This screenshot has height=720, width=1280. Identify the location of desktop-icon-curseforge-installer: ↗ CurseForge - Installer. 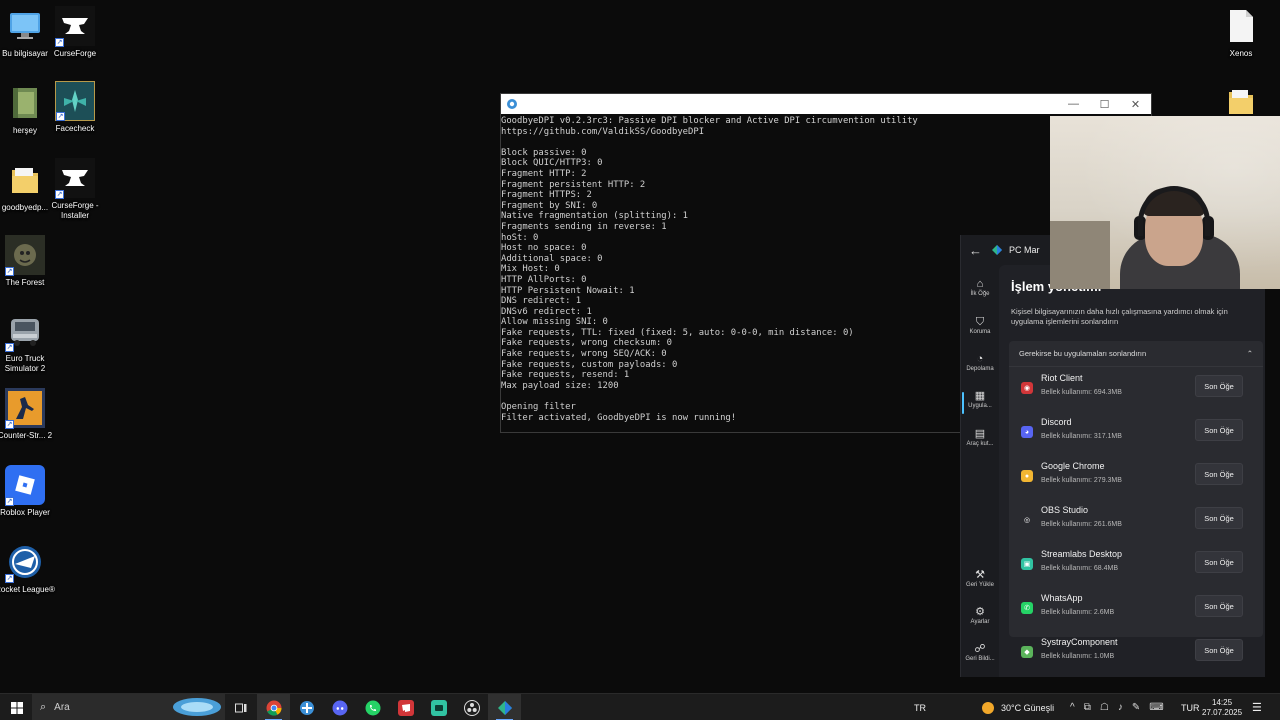
(75, 189).